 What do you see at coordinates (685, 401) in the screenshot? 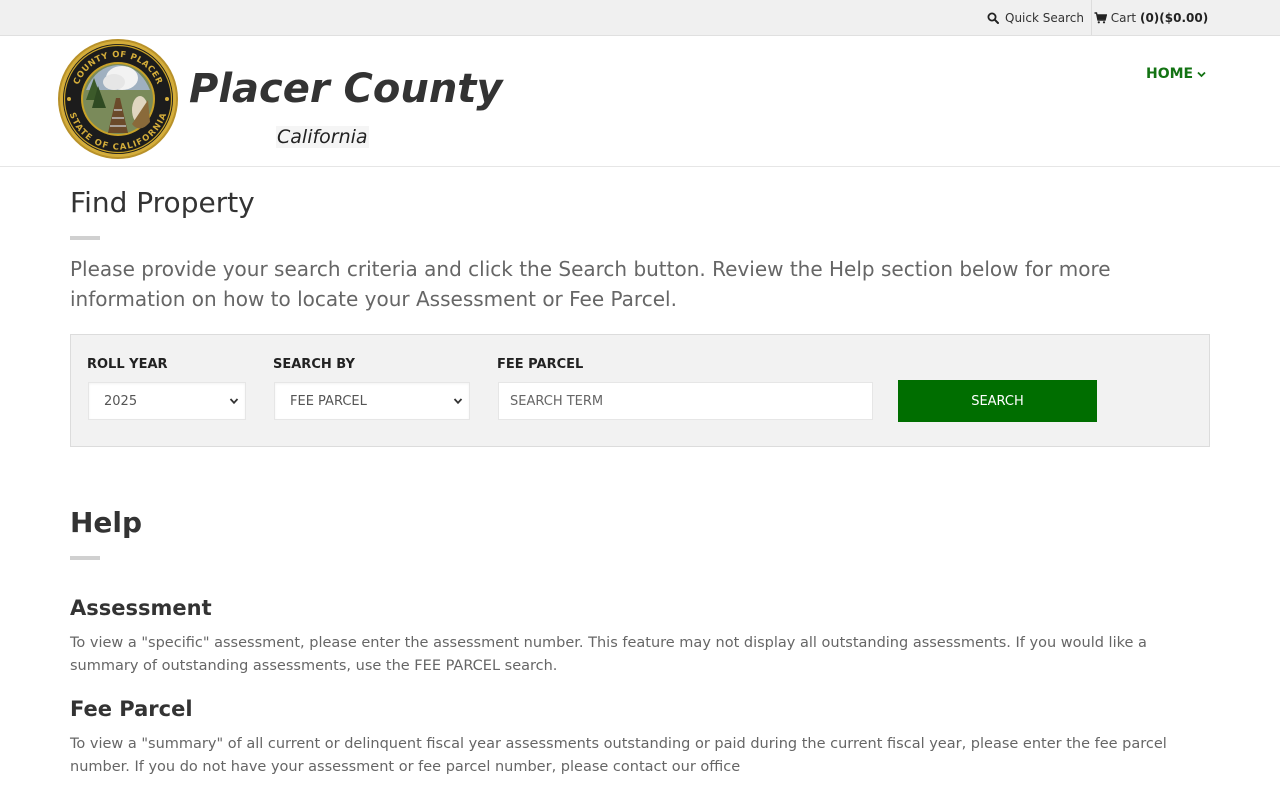
I see `search-term-input` at bounding box center [685, 401].